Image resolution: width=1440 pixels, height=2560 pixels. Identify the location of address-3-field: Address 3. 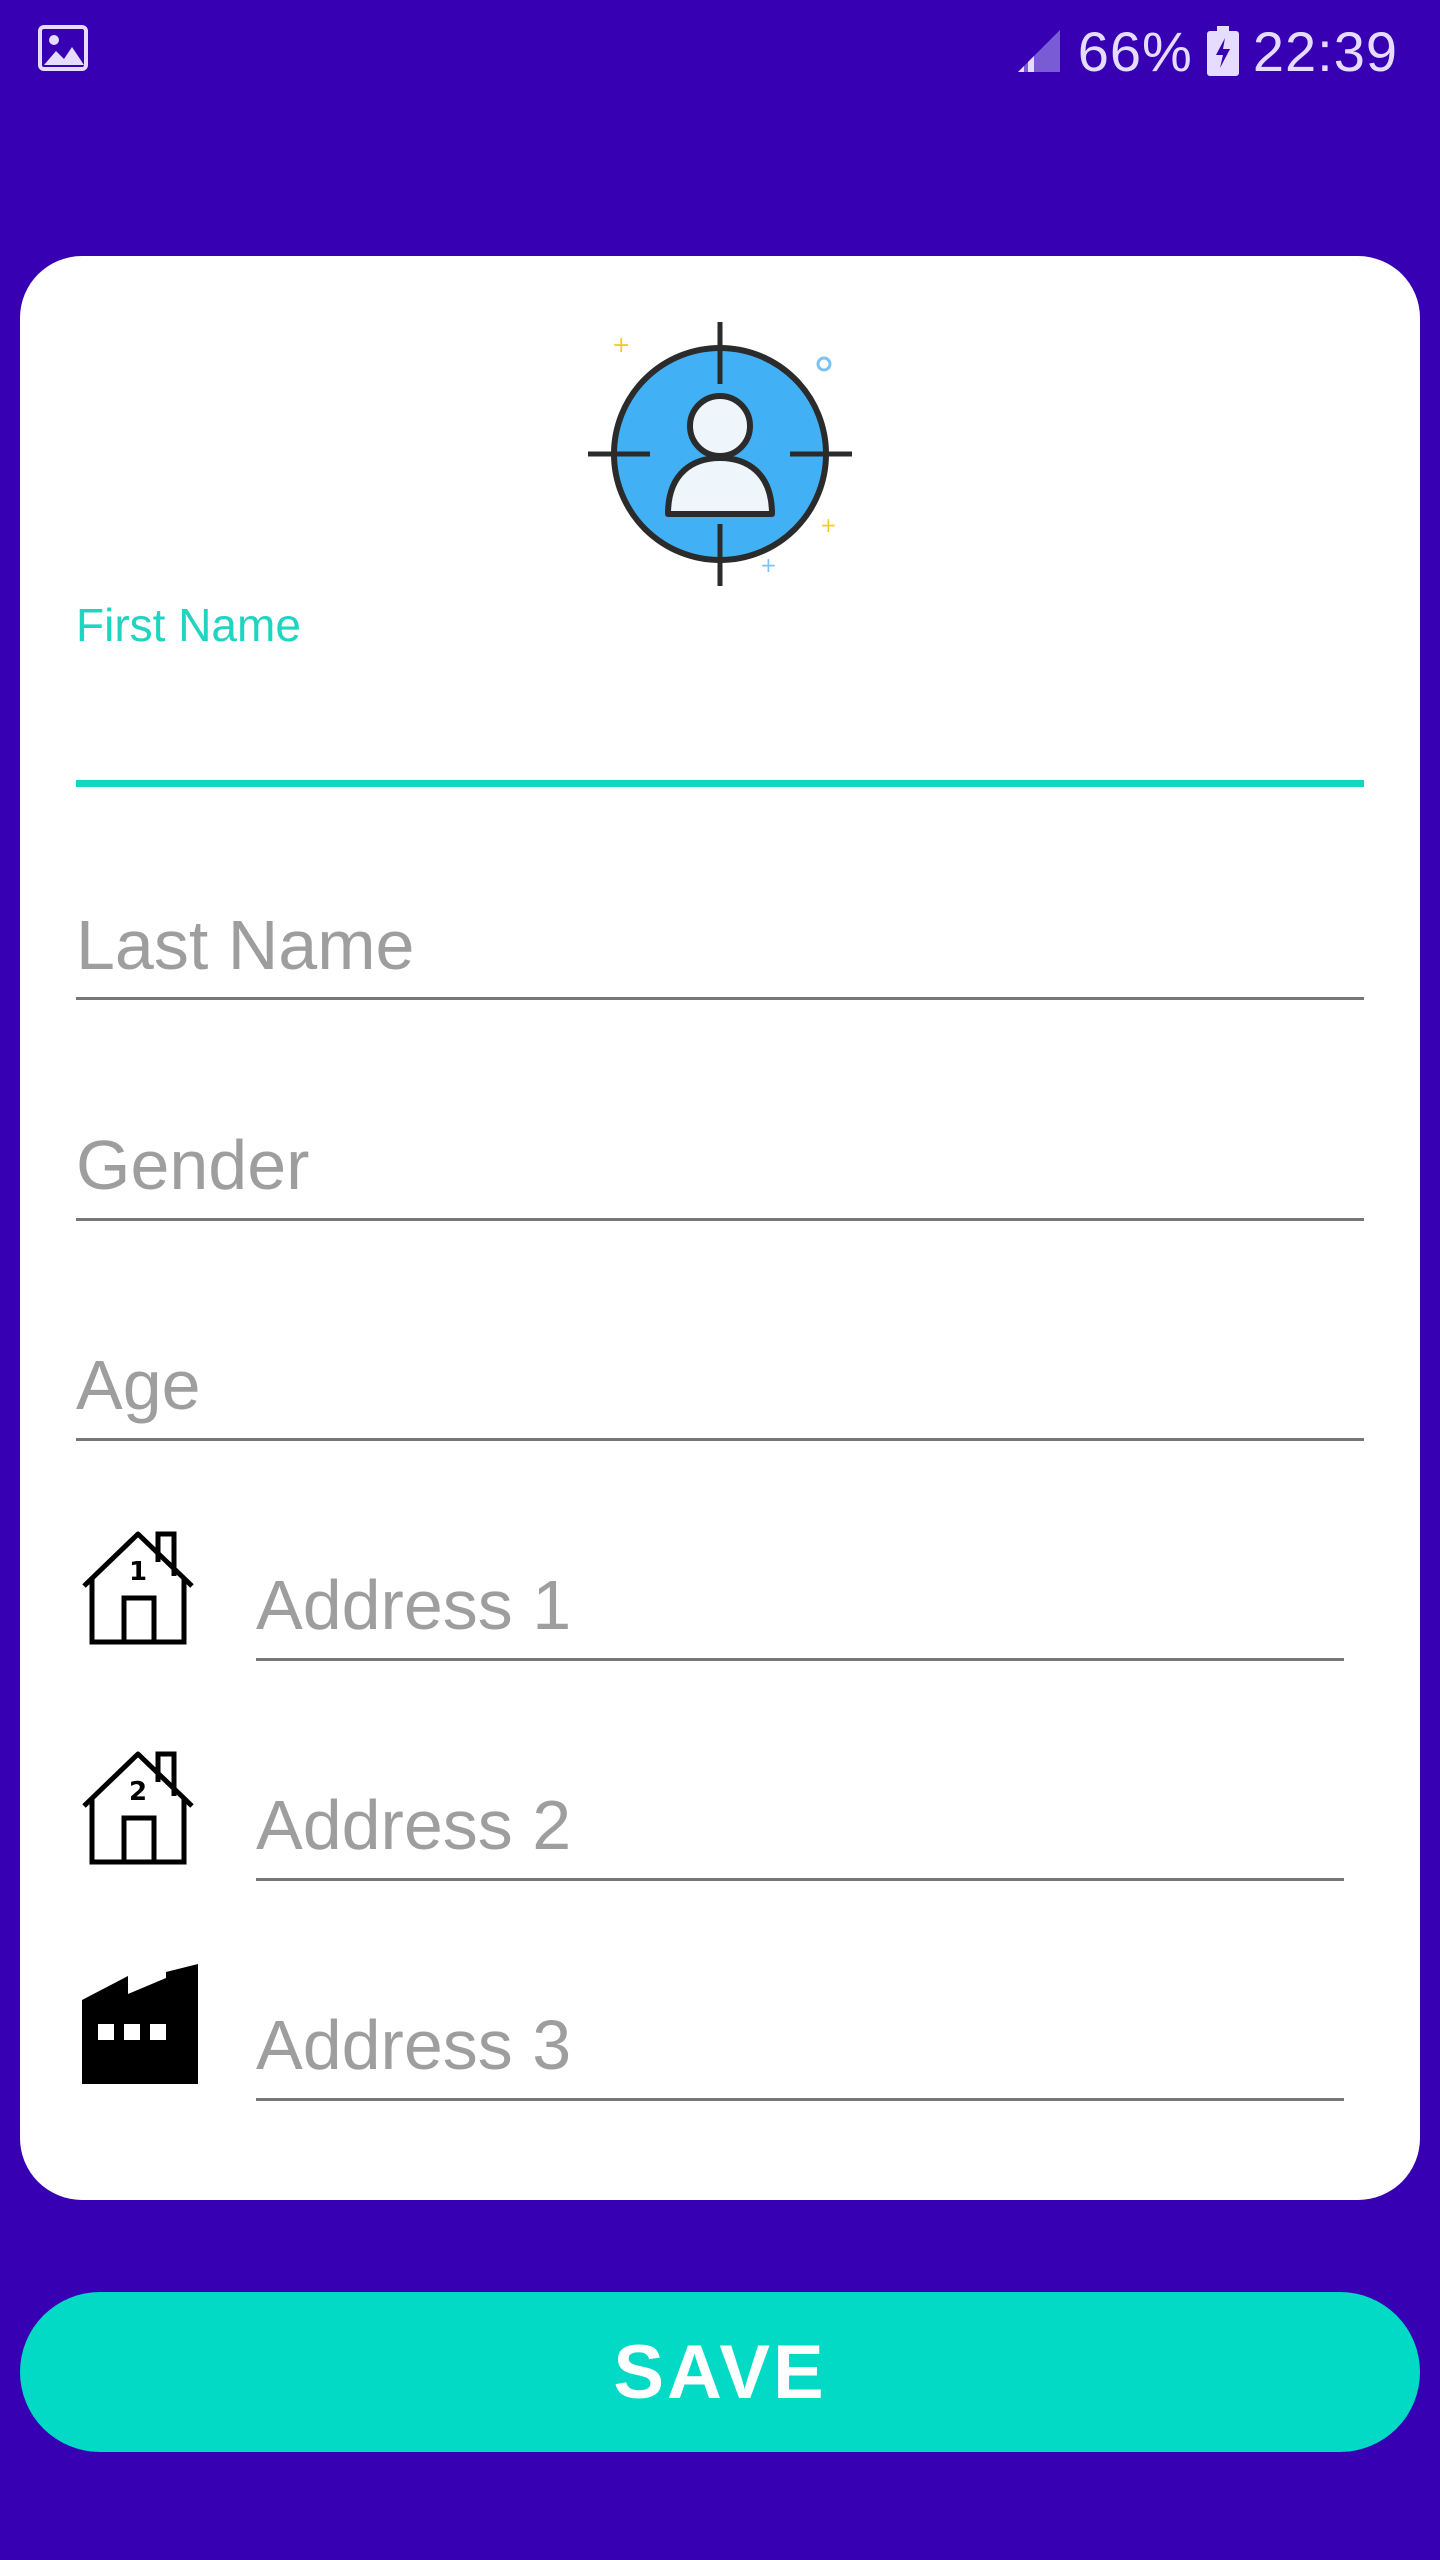
(413, 2045).